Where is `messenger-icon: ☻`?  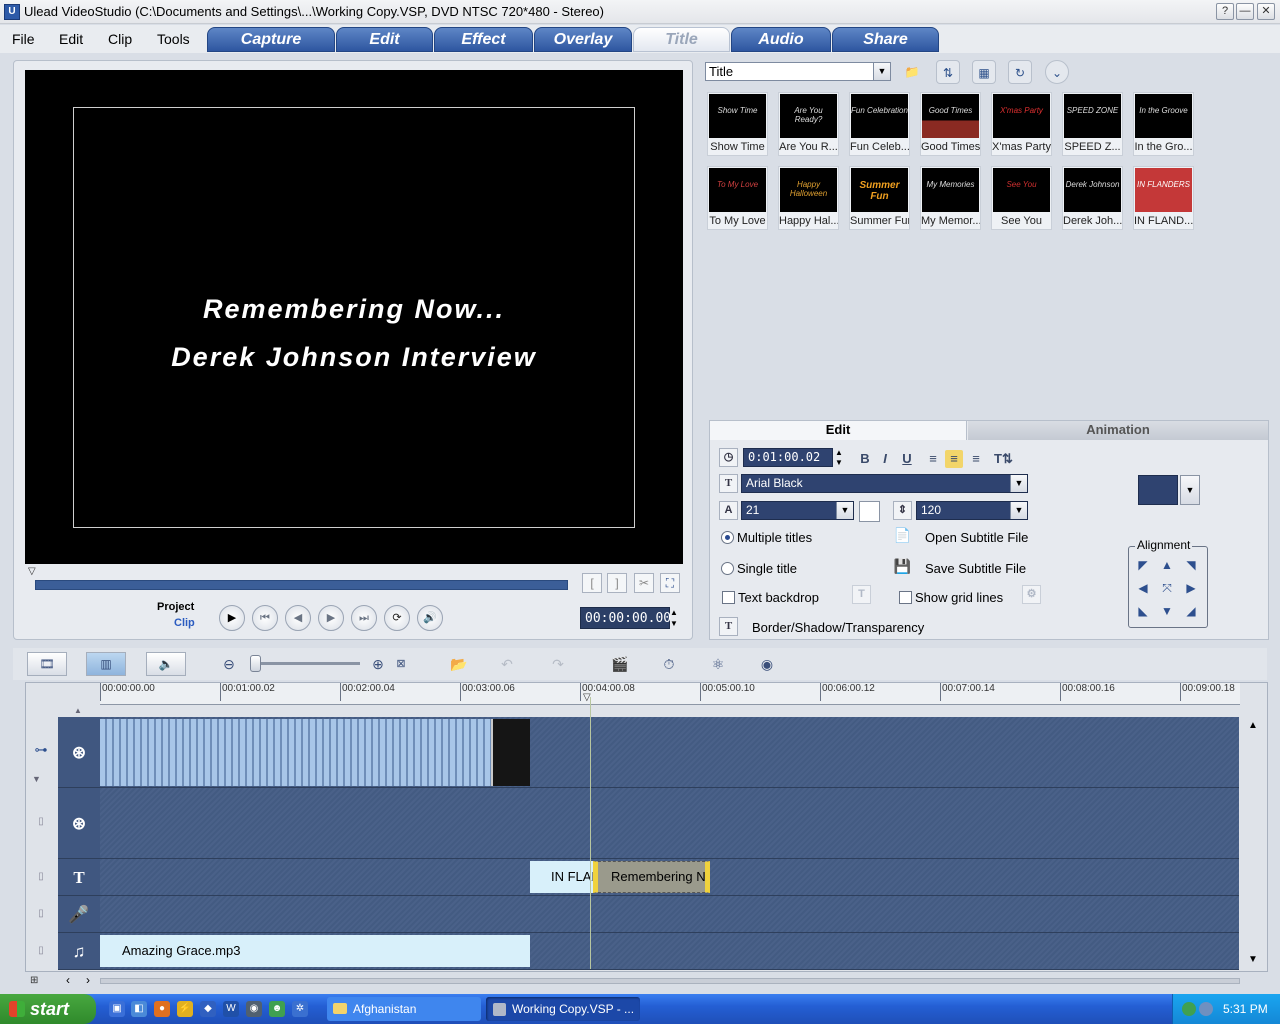
messenger-icon: ☻ is located at coordinates (277, 1009).